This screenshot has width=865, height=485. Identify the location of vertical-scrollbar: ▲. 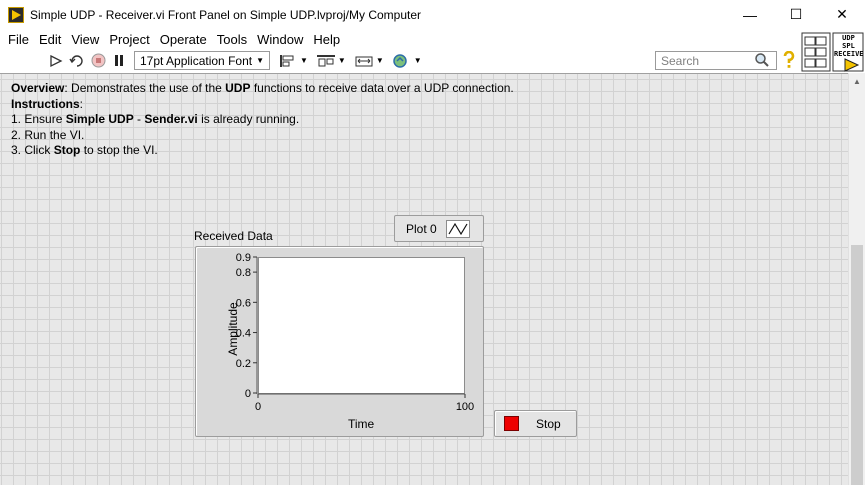
(856, 279).